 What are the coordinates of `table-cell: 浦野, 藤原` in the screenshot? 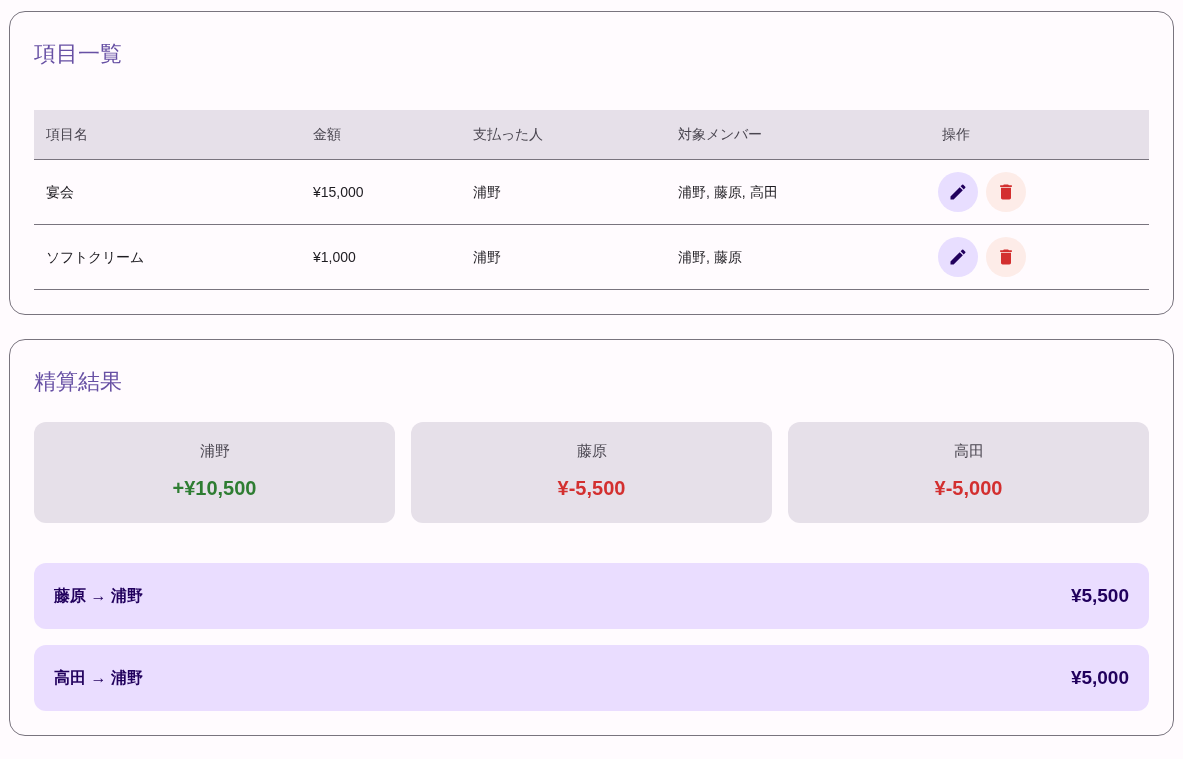 It's located at (710, 256).